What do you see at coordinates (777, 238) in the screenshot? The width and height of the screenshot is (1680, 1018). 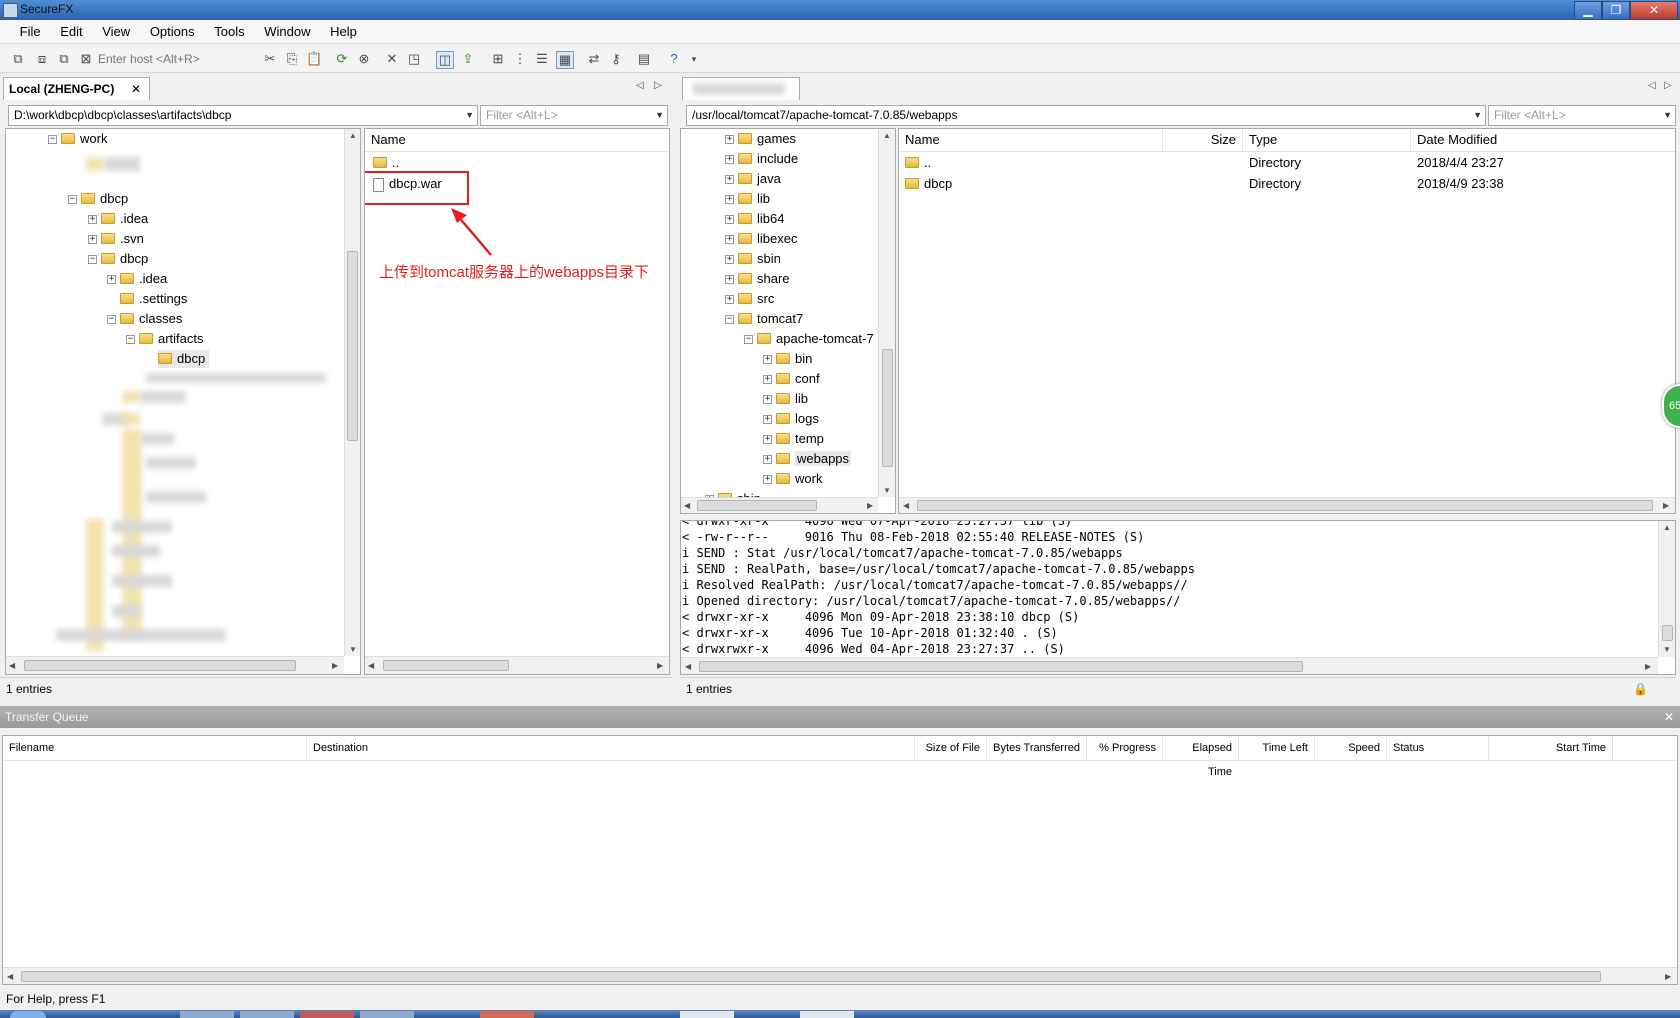 I see `tree-item-libexec: libexec` at bounding box center [777, 238].